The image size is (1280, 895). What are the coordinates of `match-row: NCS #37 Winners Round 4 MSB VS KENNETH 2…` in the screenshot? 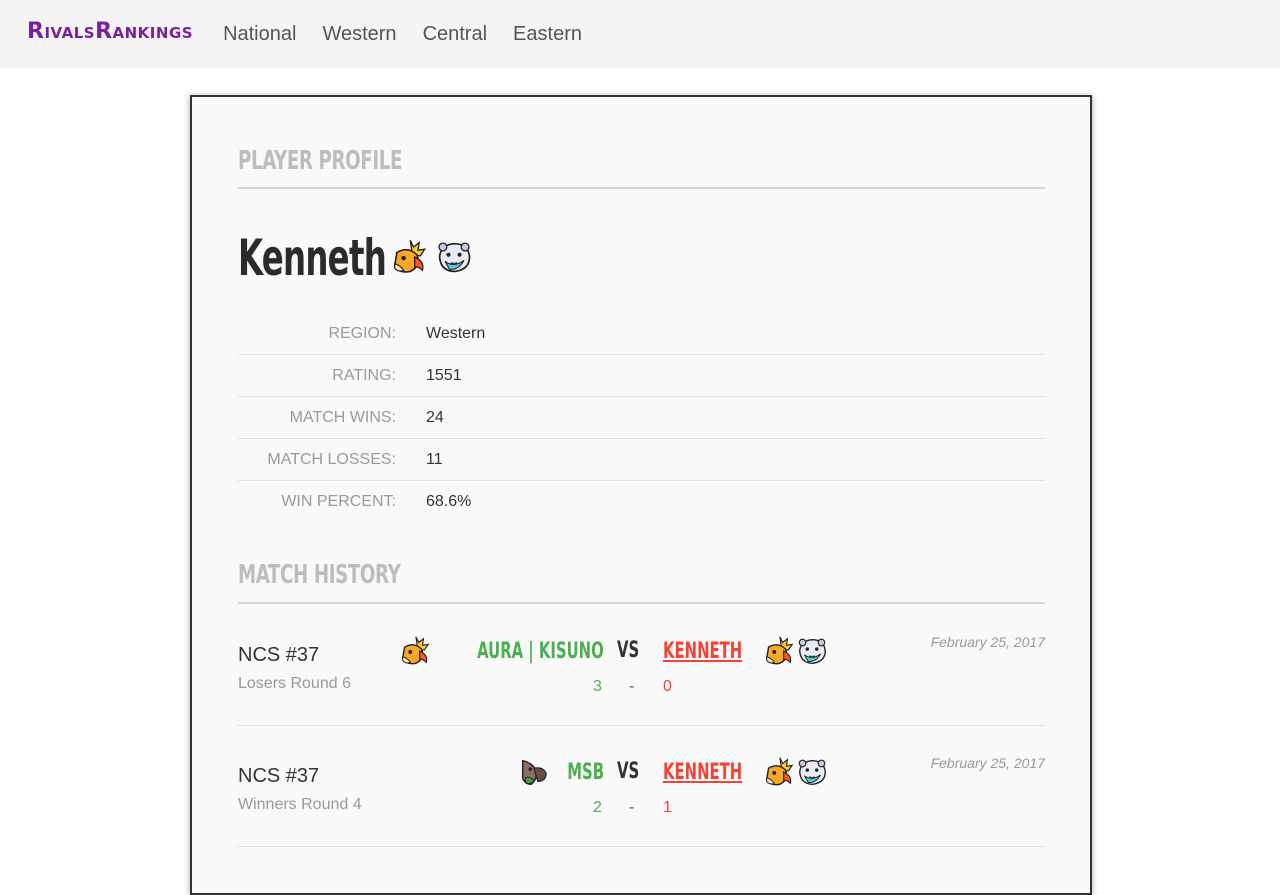 It's located at (641, 786).